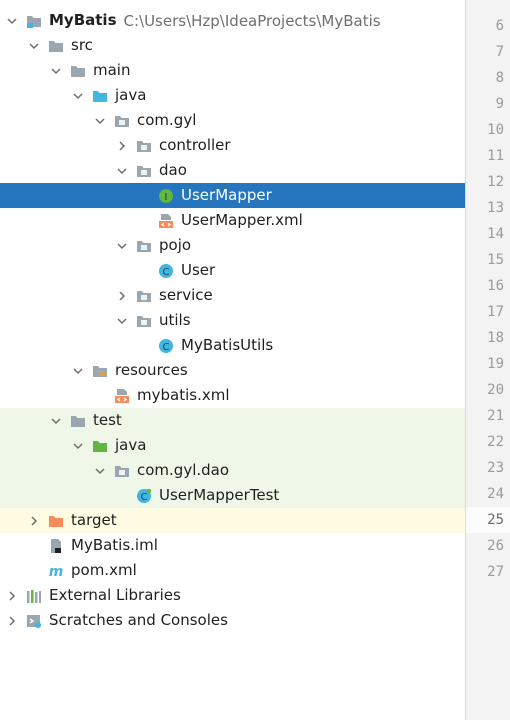 The image size is (510, 720). What do you see at coordinates (183, 470) in the screenshot?
I see `tree-node-label: com.gyl.dao` at bounding box center [183, 470].